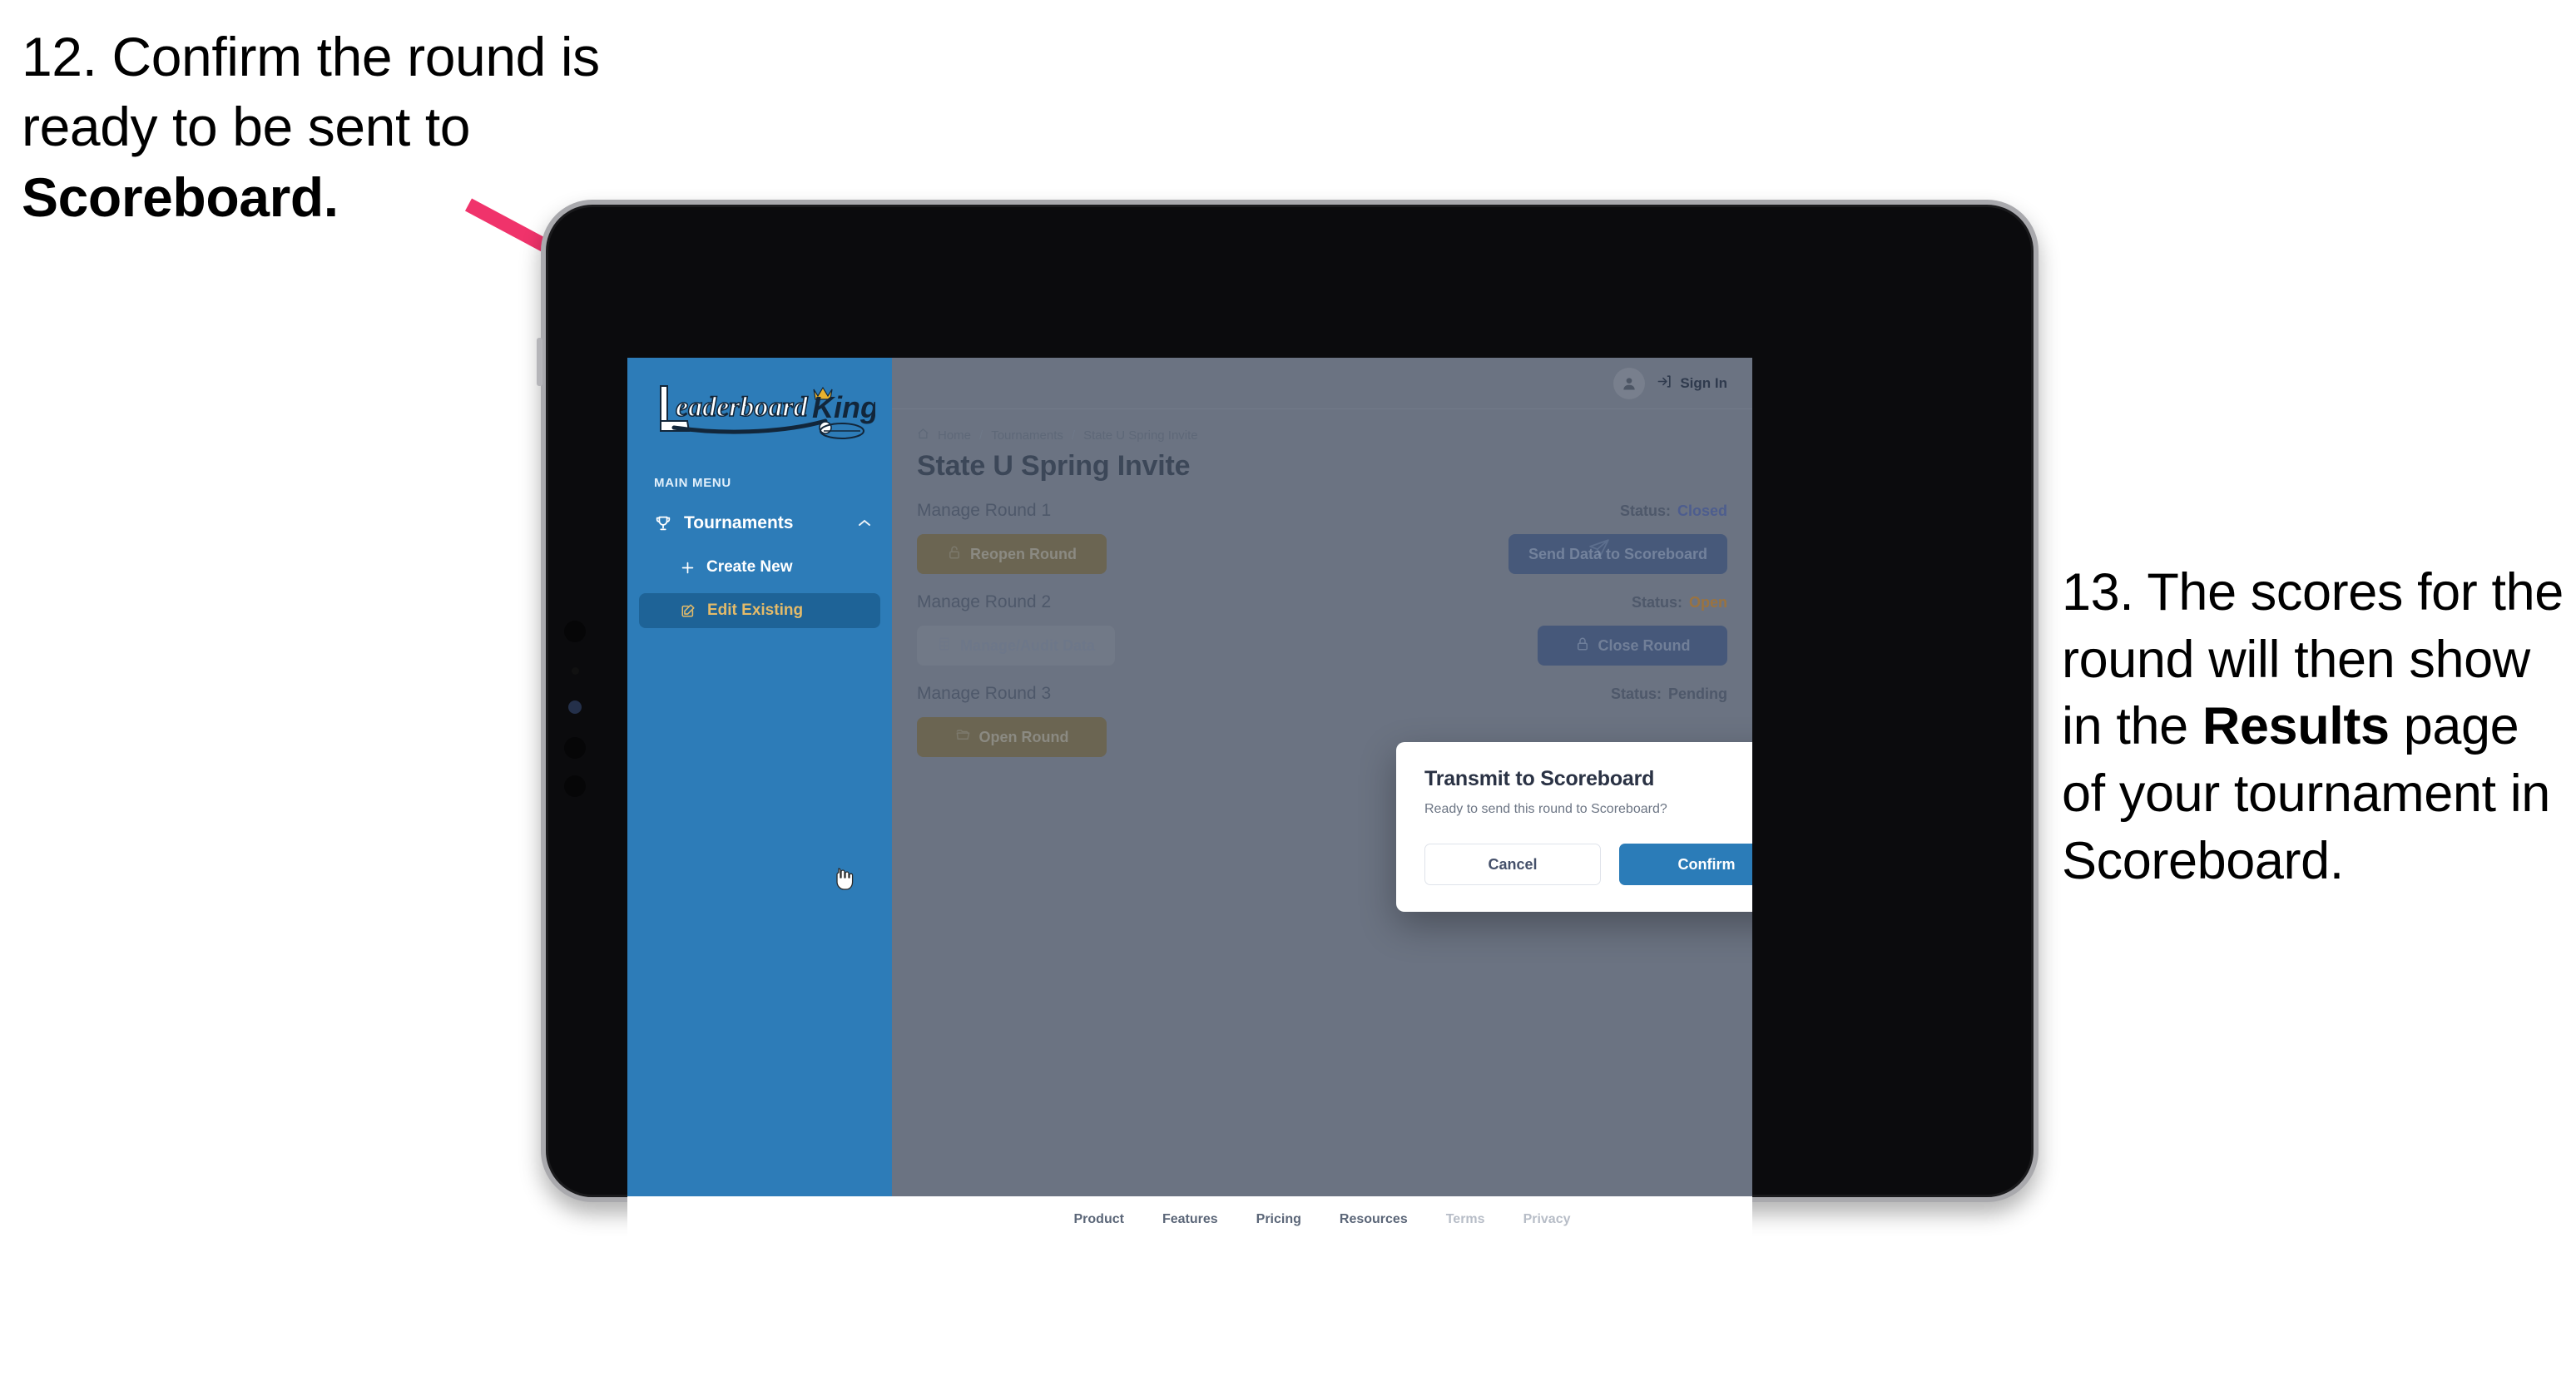  What do you see at coordinates (845, 879) in the screenshot?
I see `hand-pointer-cursor` at bounding box center [845, 879].